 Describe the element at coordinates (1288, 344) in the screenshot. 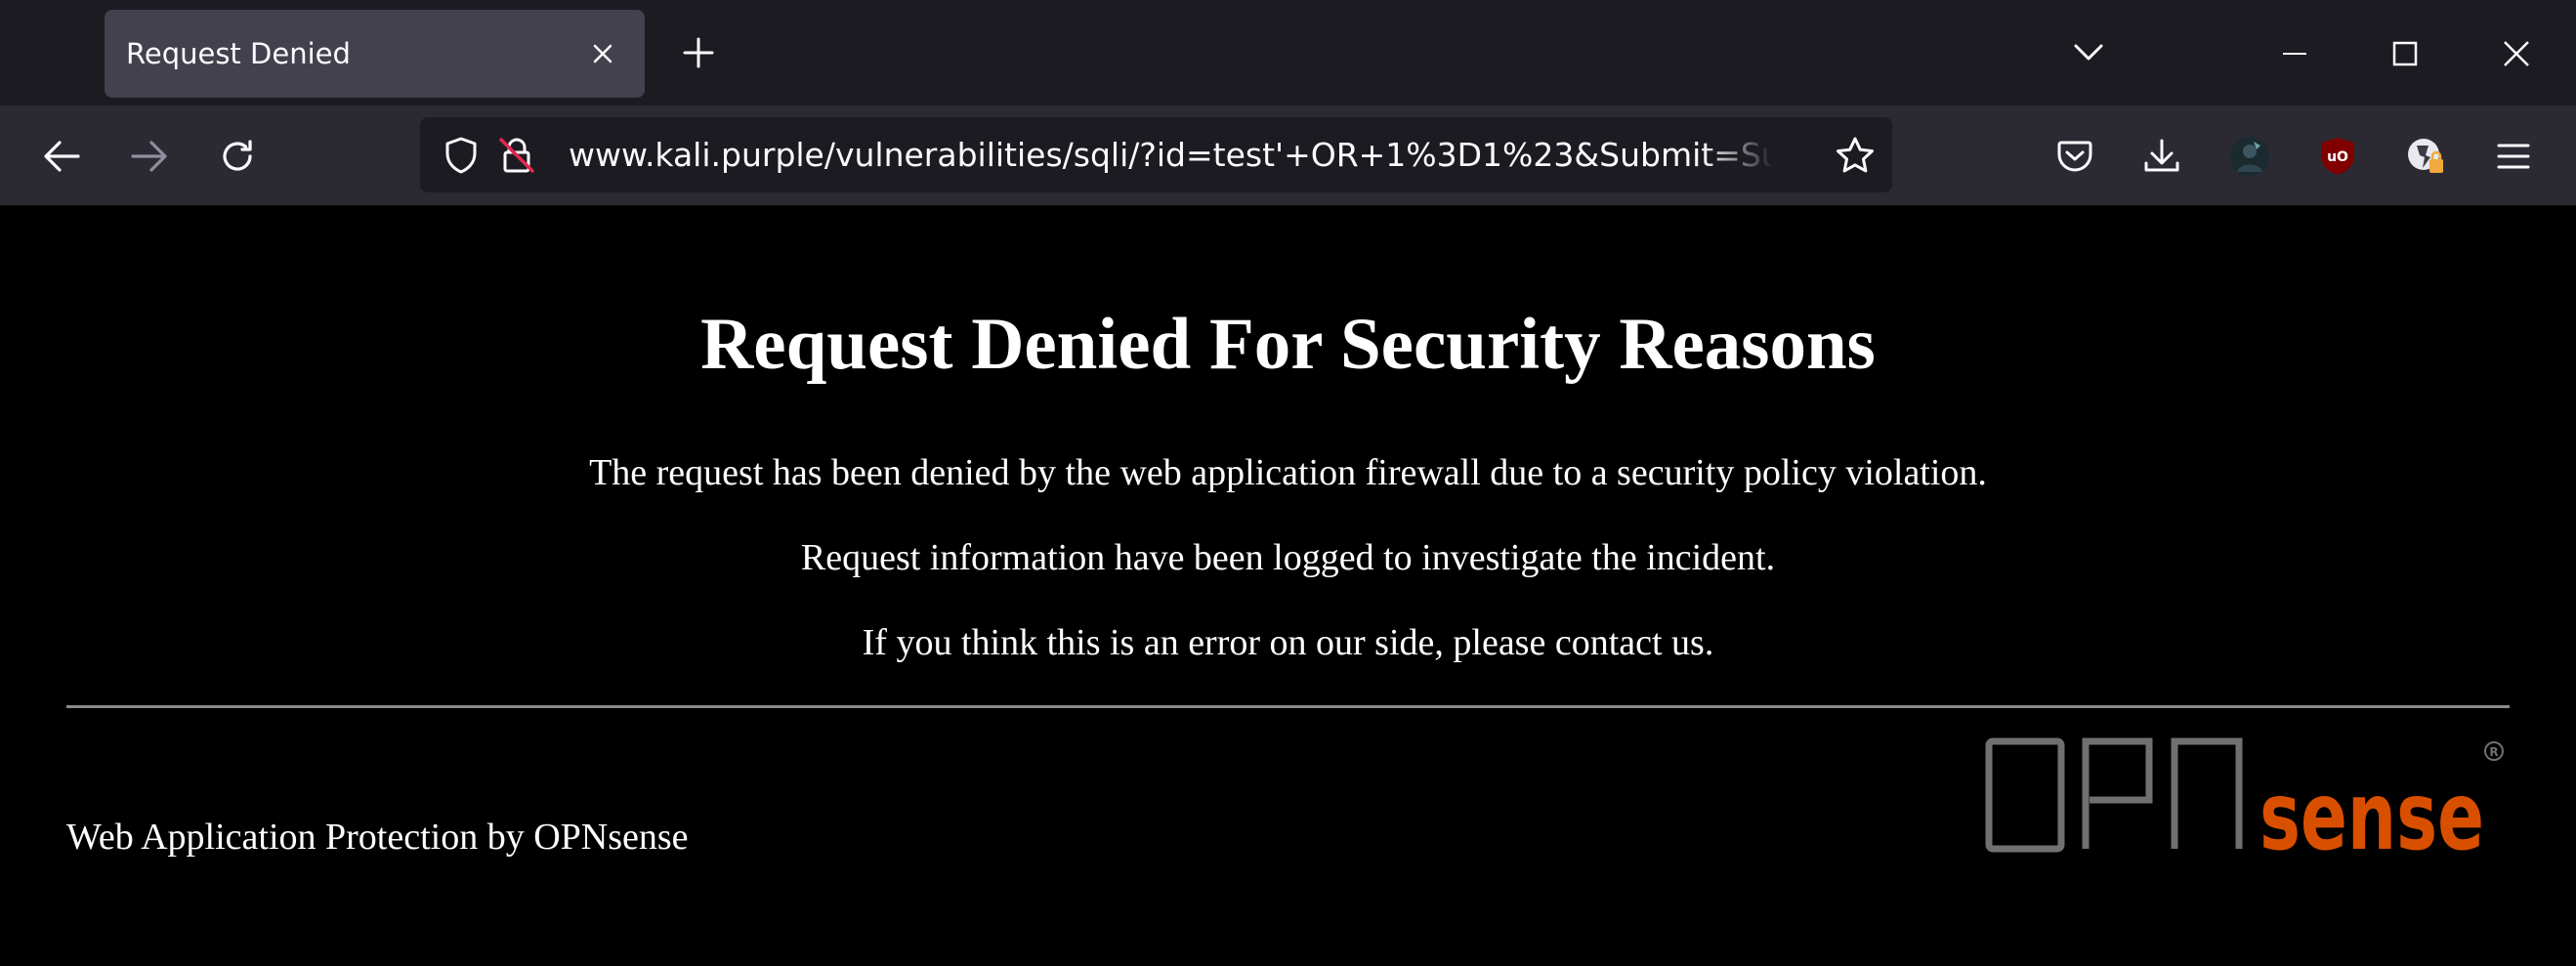

I see `page-title: Request Denied For Security Reasons` at that location.